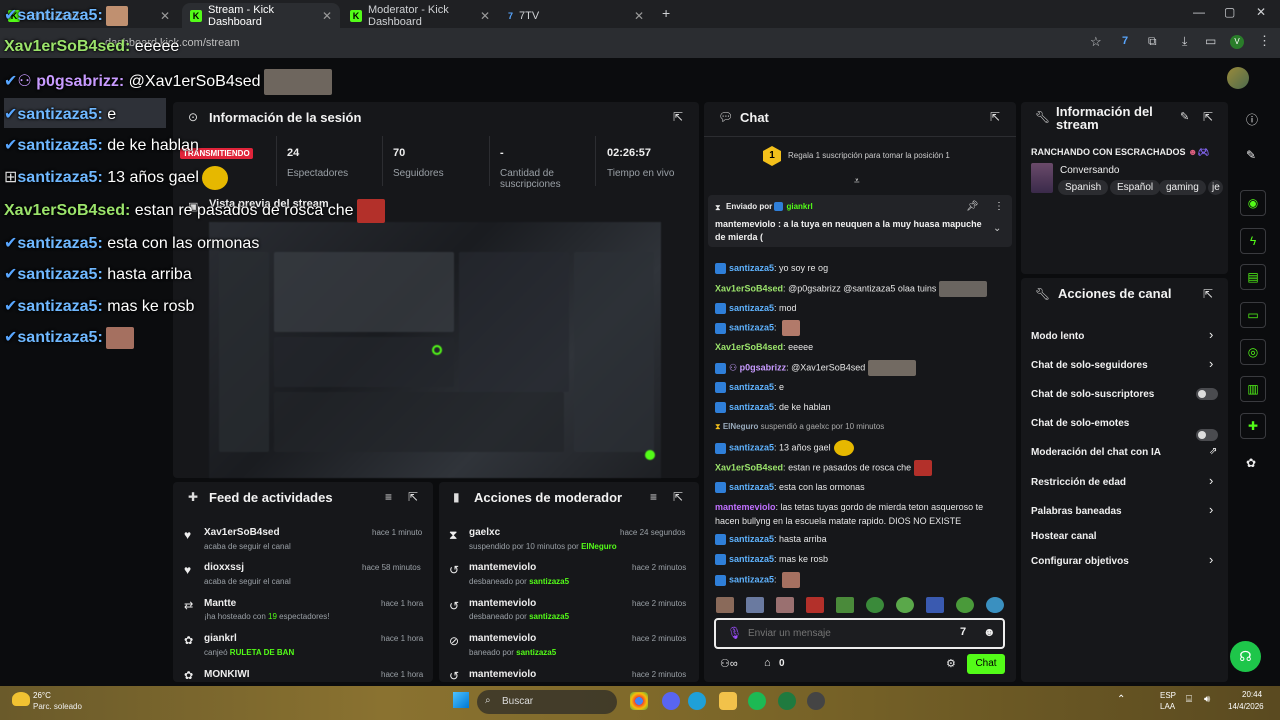 This screenshot has height=720, width=1280. What do you see at coordinates (790, 487) in the screenshot?
I see `chat-message: santizaza5: esta con las ormonas` at bounding box center [790, 487].